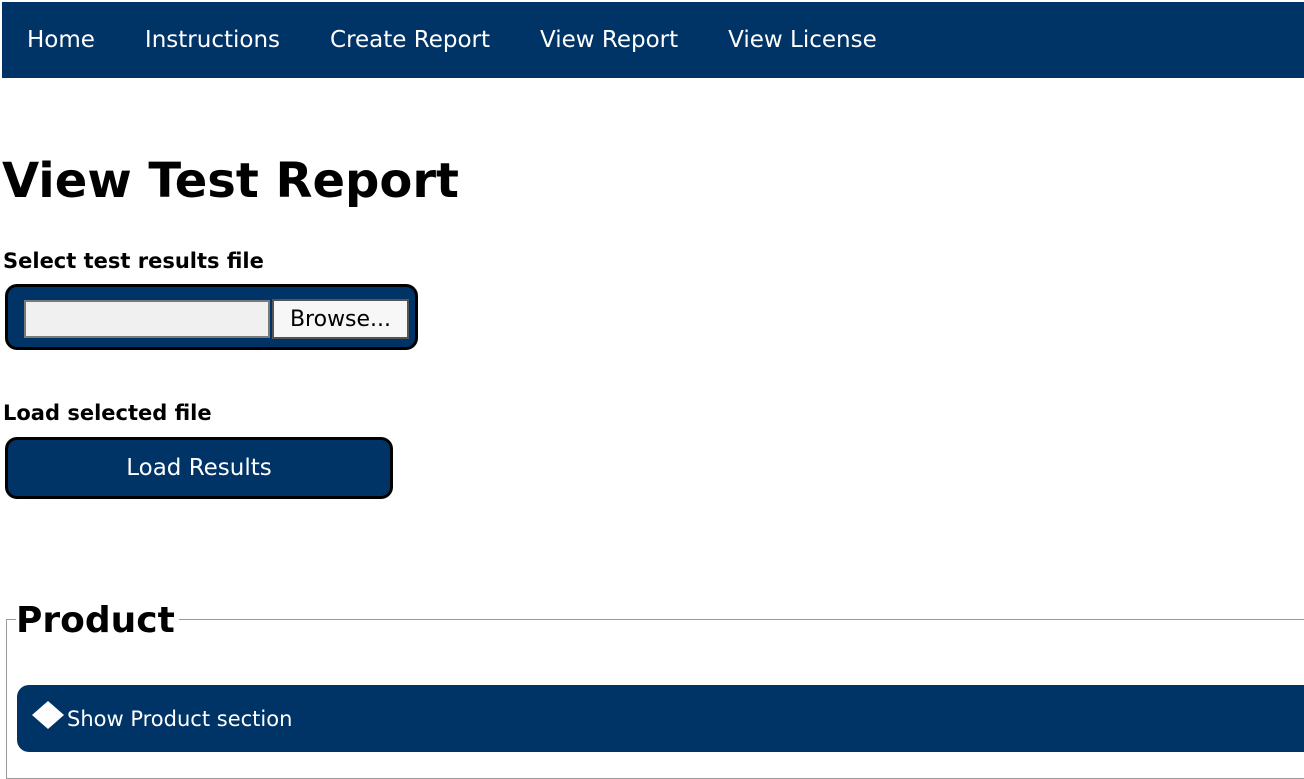 This screenshot has width=1304, height=779. What do you see at coordinates (180, 718) in the screenshot?
I see `toggle-label: Show Product section` at bounding box center [180, 718].